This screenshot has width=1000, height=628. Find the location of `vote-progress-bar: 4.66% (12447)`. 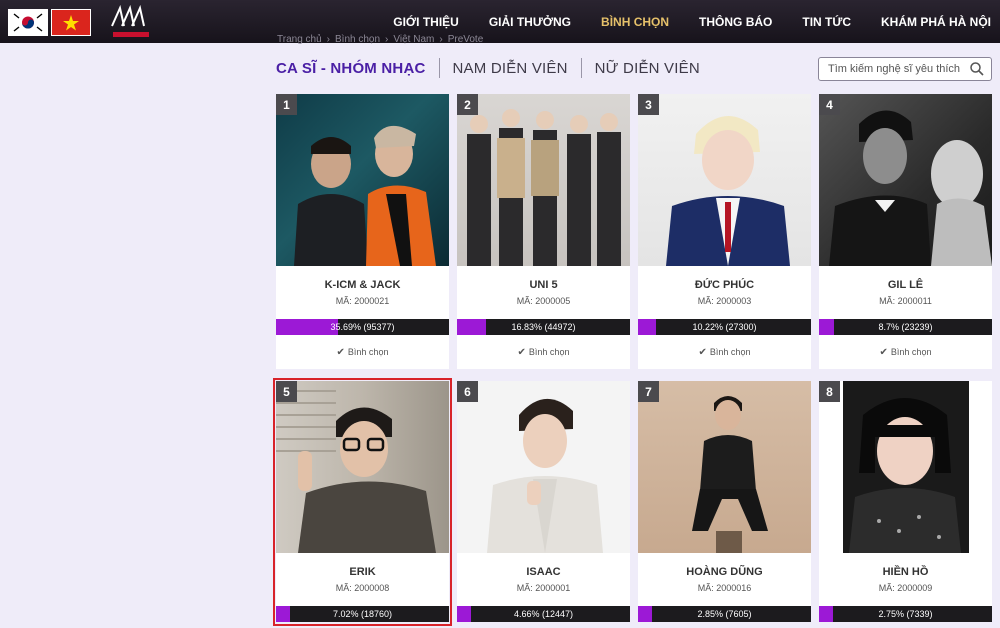

vote-progress-bar: 4.66% (12447) is located at coordinates (543, 614).